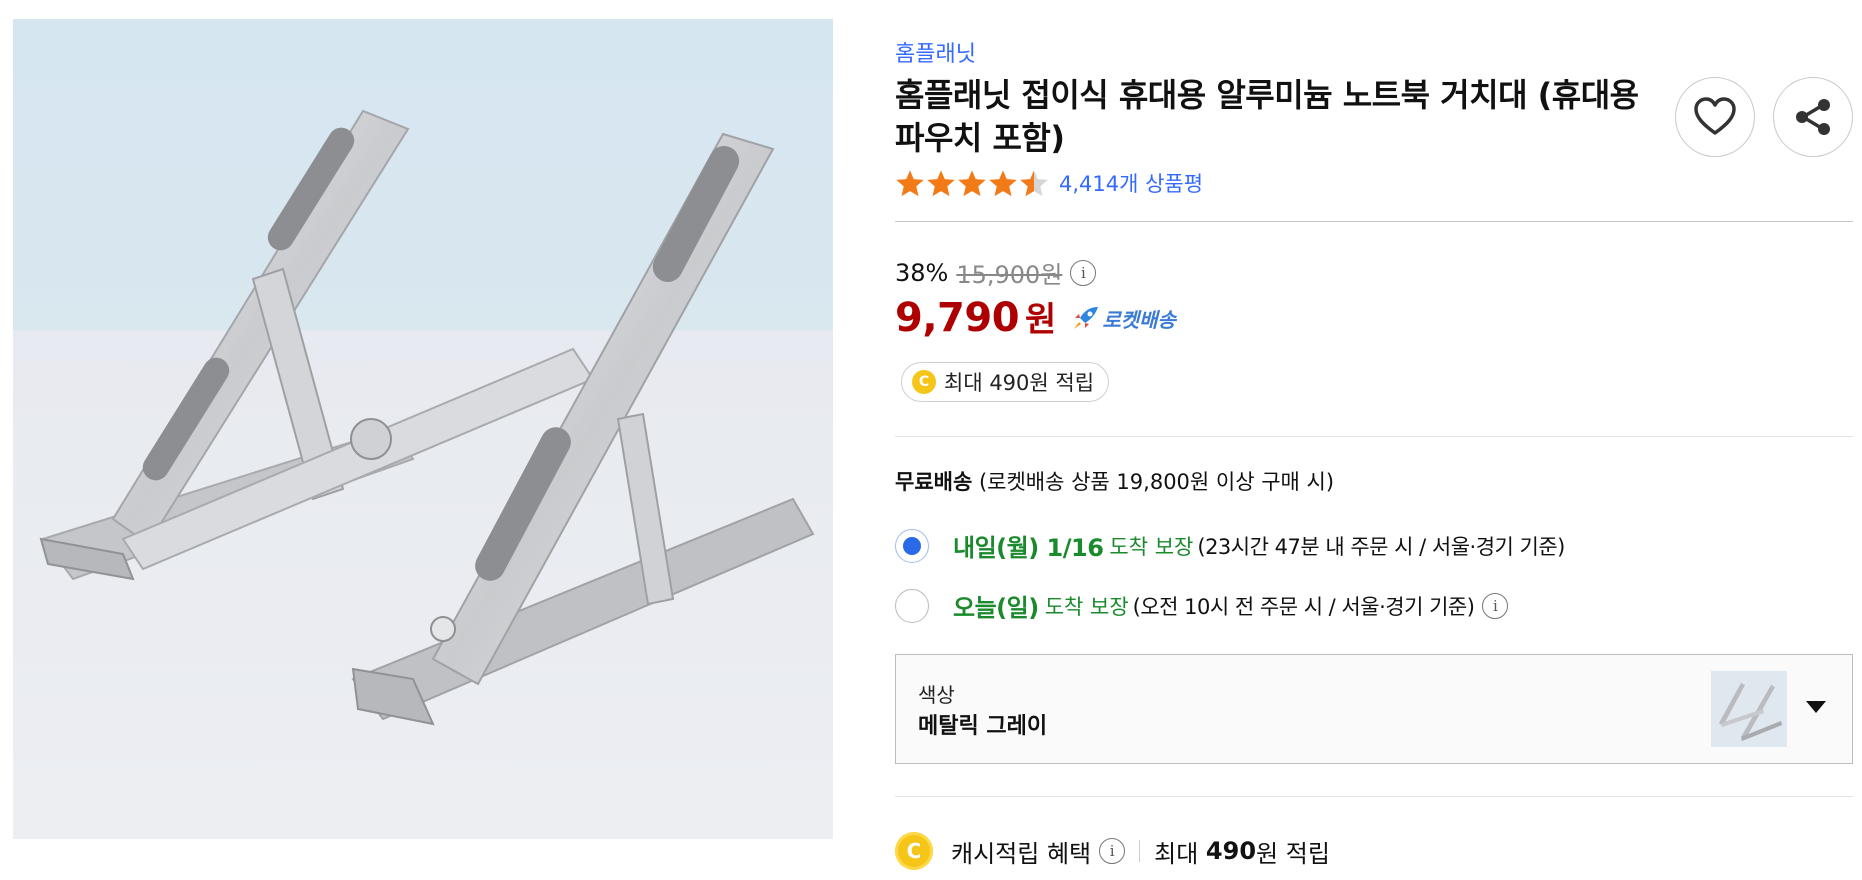 This screenshot has height=880, width=1862. I want to click on free-shipping-condition: (로켓배송 상품 19,800원 이상 구매 시), so click(1156, 482).